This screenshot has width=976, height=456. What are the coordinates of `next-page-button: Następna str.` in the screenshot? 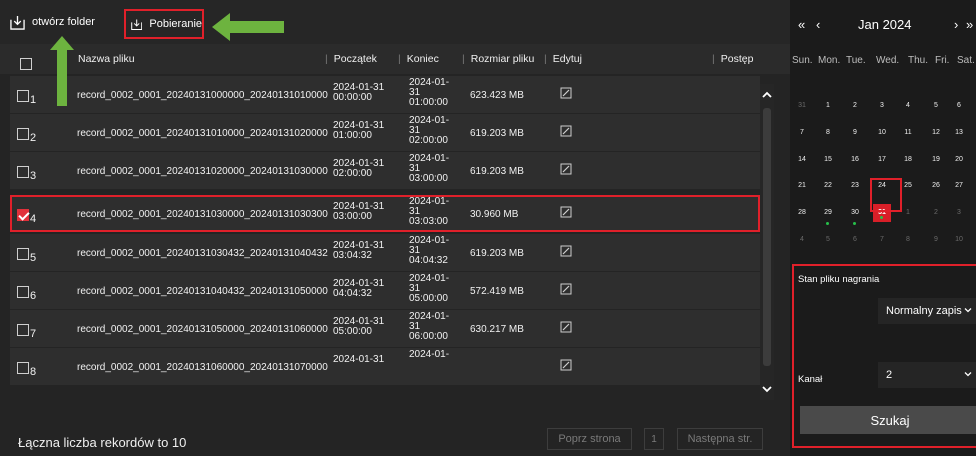 It's located at (720, 439).